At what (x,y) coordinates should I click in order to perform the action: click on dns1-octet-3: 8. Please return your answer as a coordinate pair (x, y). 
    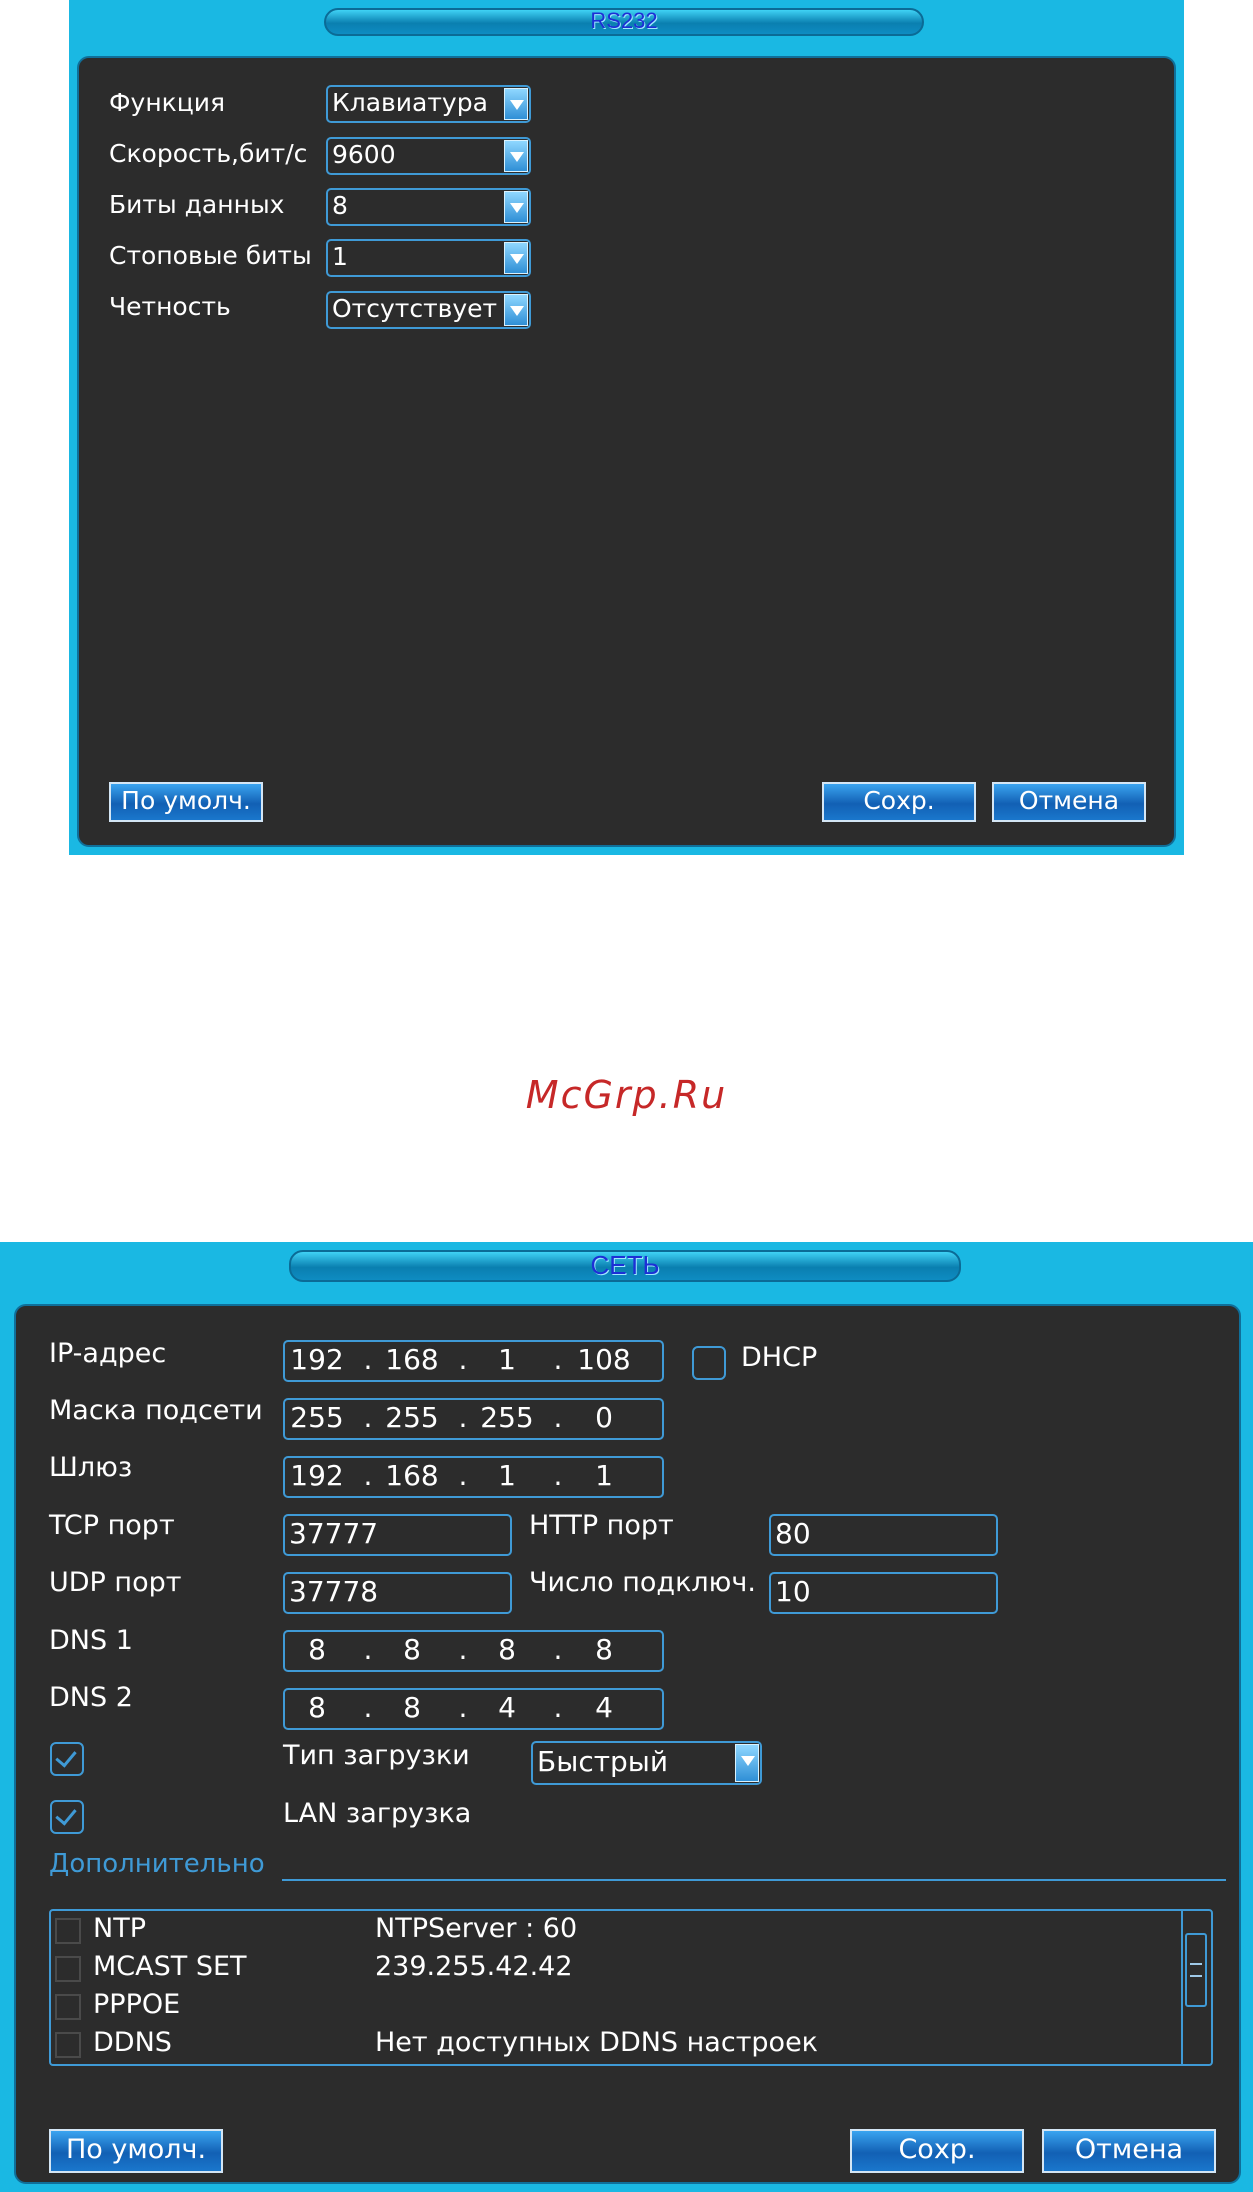
    Looking at the image, I should click on (507, 1650).